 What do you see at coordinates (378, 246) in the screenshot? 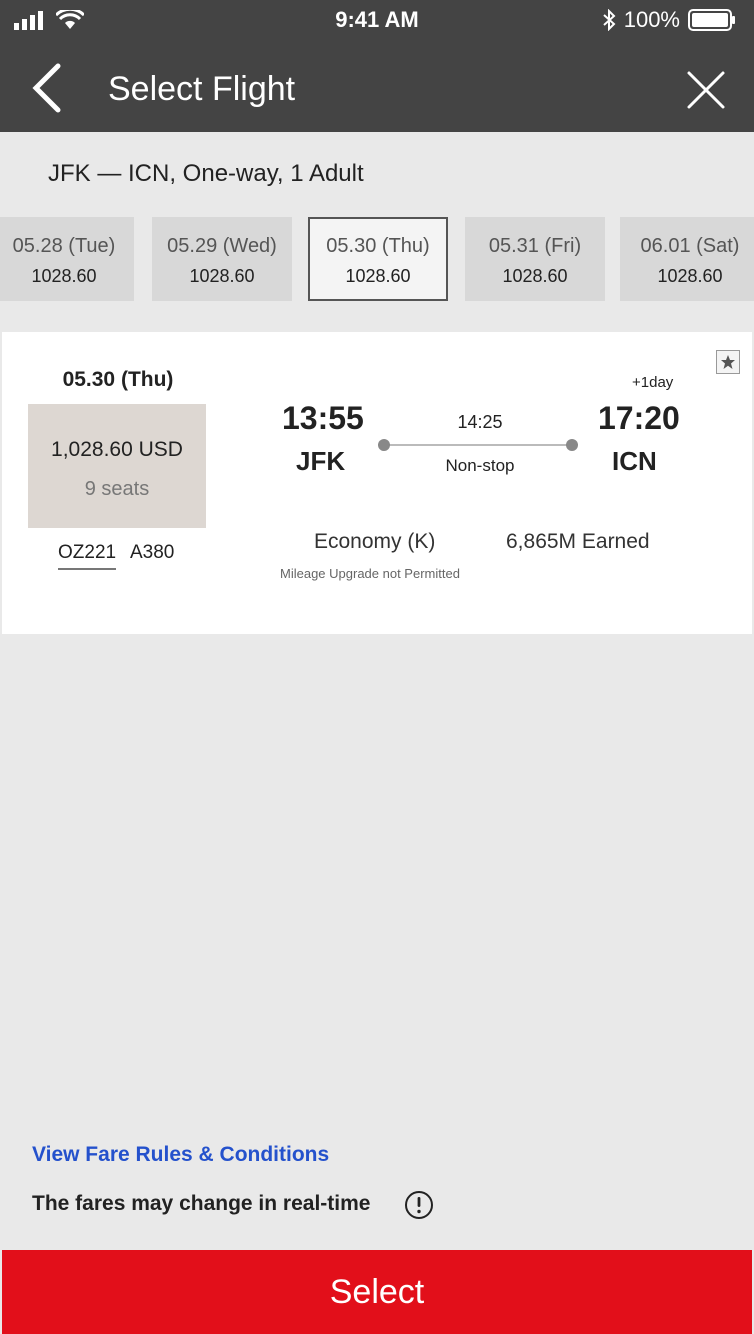
I see `date-label: 05.30 (Thu)` at bounding box center [378, 246].